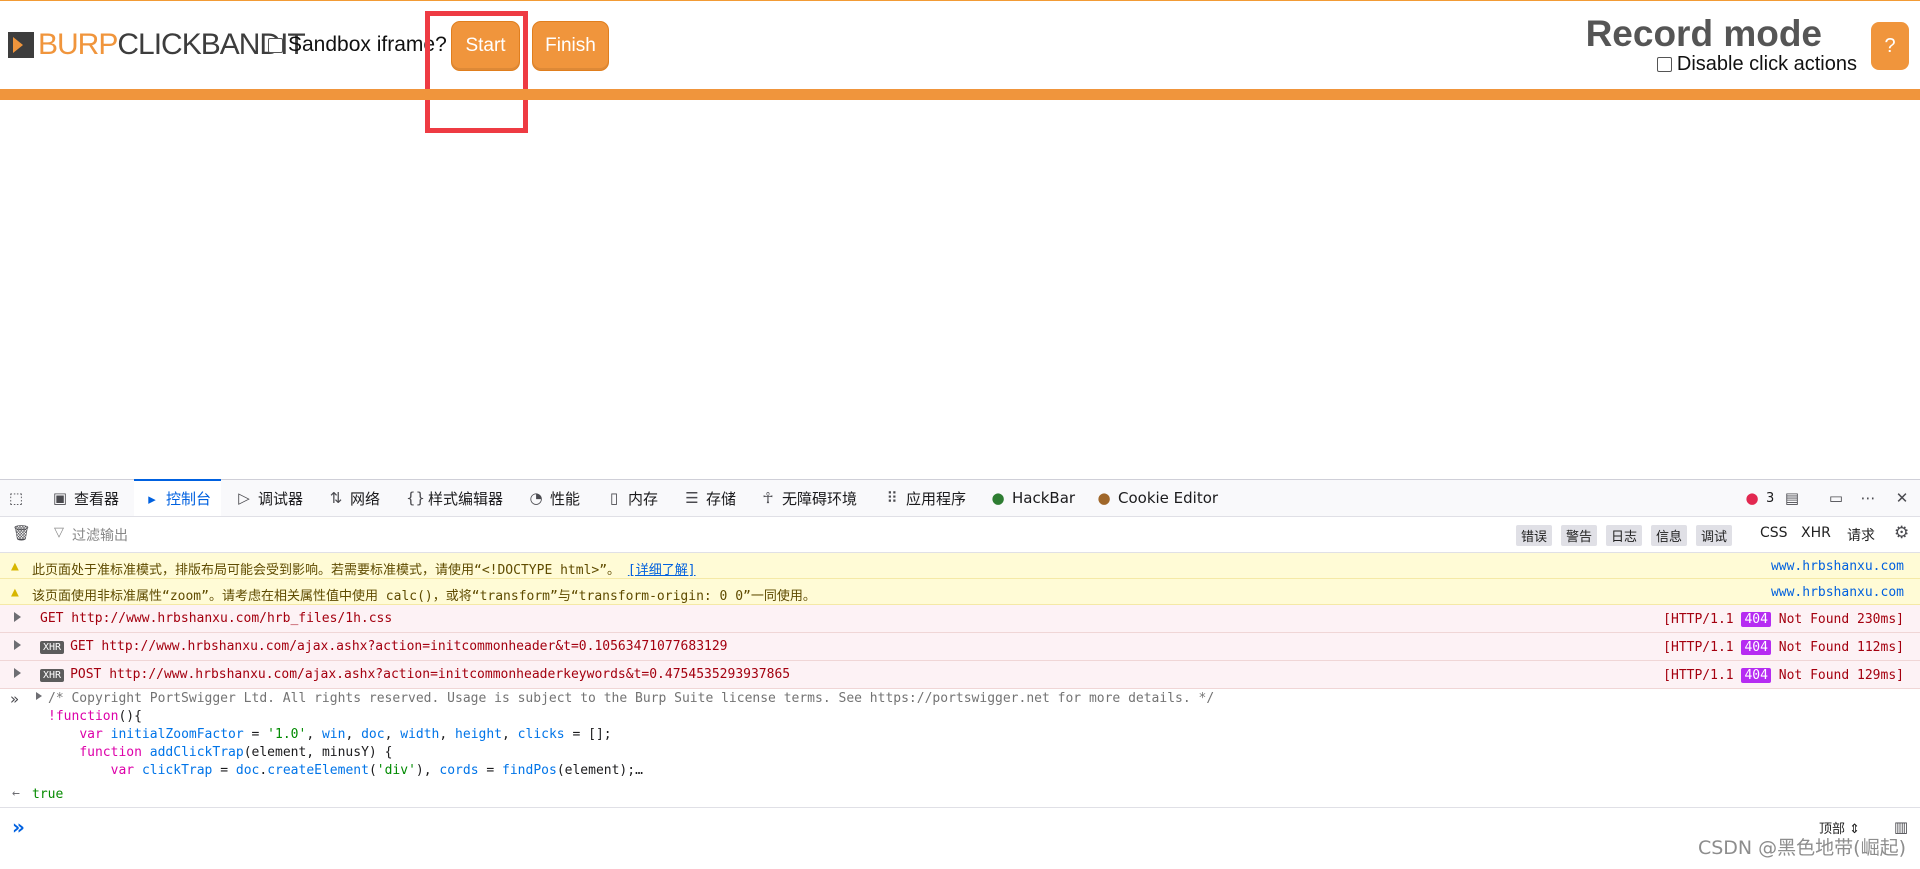 The width and height of the screenshot is (1920, 869). What do you see at coordinates (892, 498) in the screenshot?
I see `grid-icon: ⠿` at bounding box center [892, 498].